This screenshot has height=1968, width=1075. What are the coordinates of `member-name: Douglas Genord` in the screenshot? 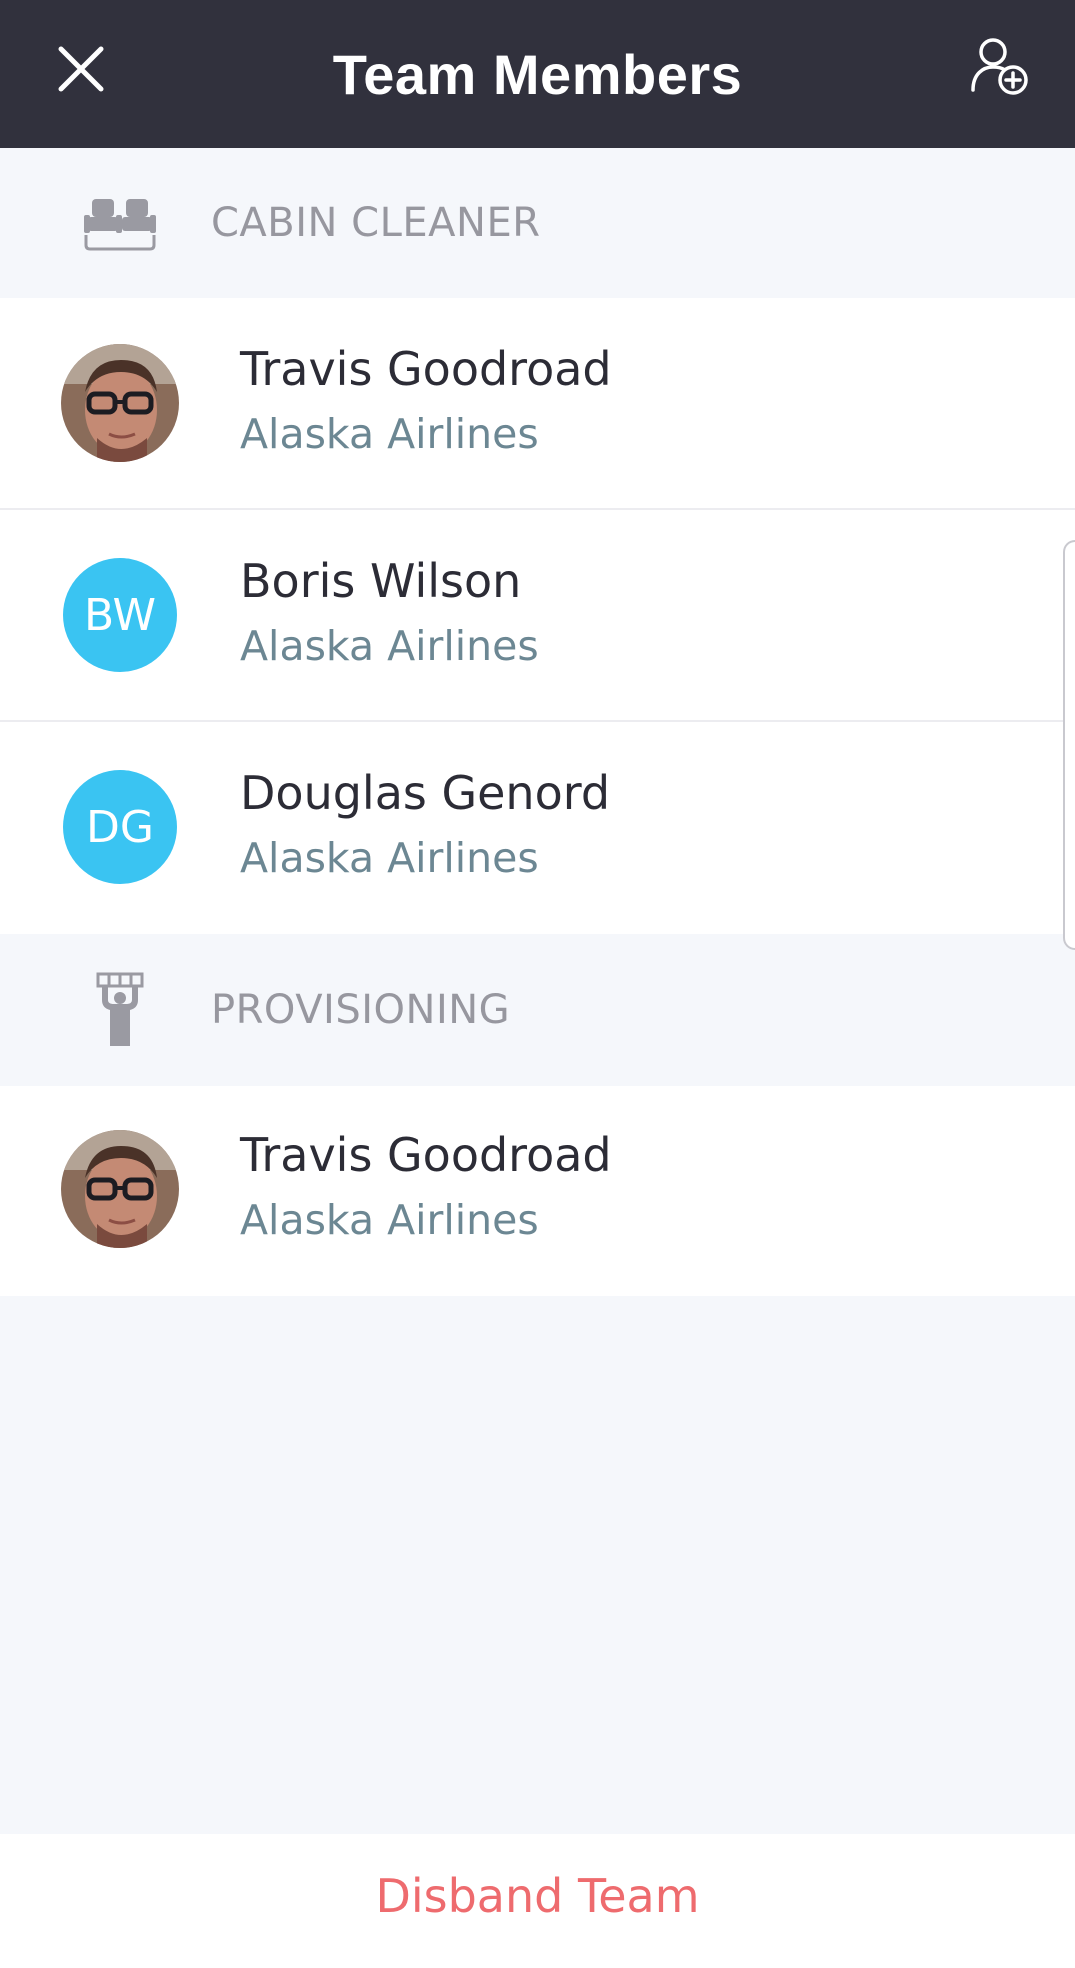 It's located at (425, 793).